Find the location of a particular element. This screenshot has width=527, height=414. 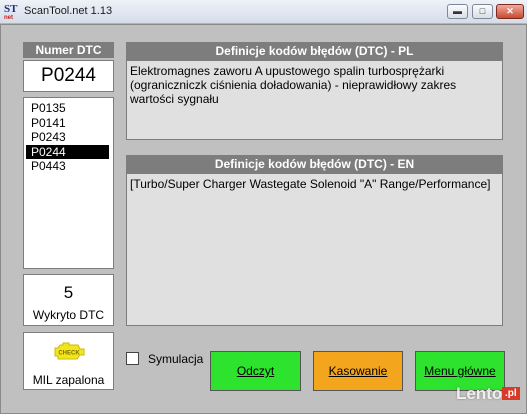

simulation-label: Symulacja is located at coordinates (175, 359).